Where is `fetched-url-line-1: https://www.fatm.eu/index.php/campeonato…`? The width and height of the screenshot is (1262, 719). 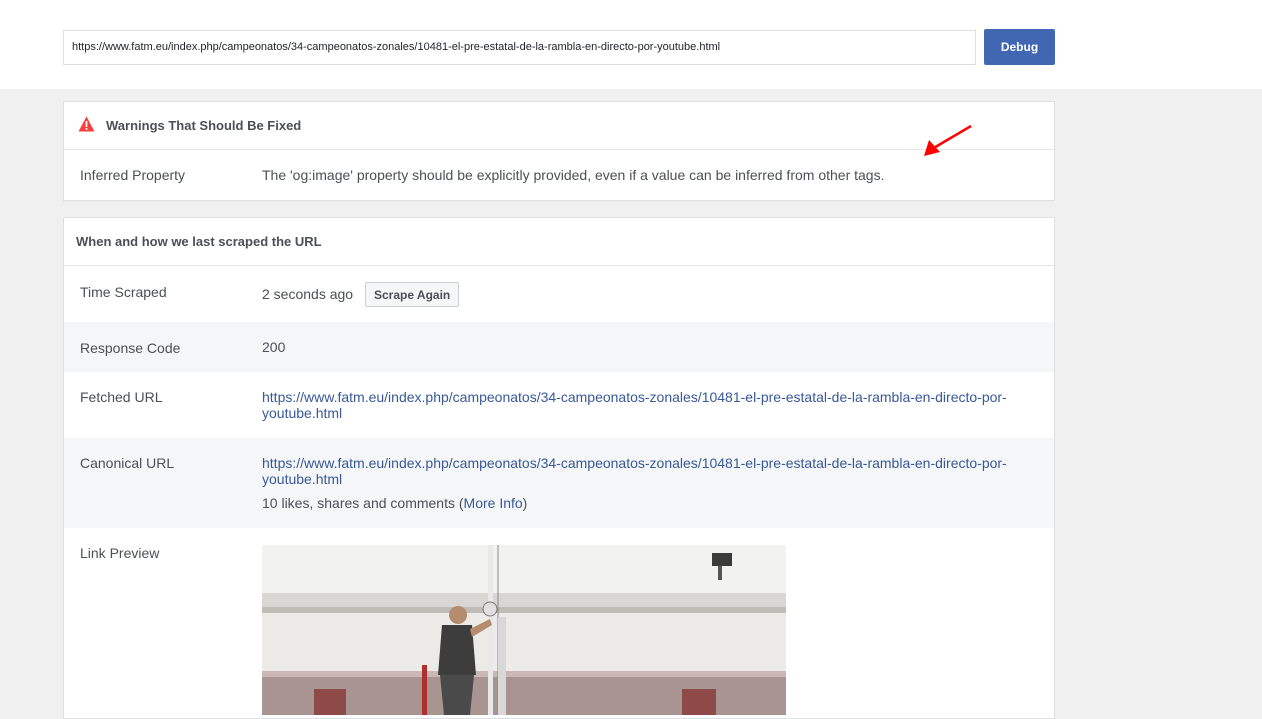 fetched-url-line-1: https://www.fatm.eu/index.php/campeonato… is located at coordinates (634, 397).